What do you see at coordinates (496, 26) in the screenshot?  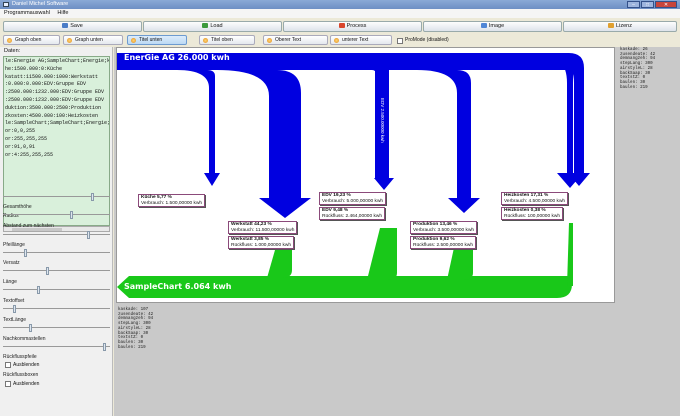 I see `image-label: Image` at bounding box center [496, 26].